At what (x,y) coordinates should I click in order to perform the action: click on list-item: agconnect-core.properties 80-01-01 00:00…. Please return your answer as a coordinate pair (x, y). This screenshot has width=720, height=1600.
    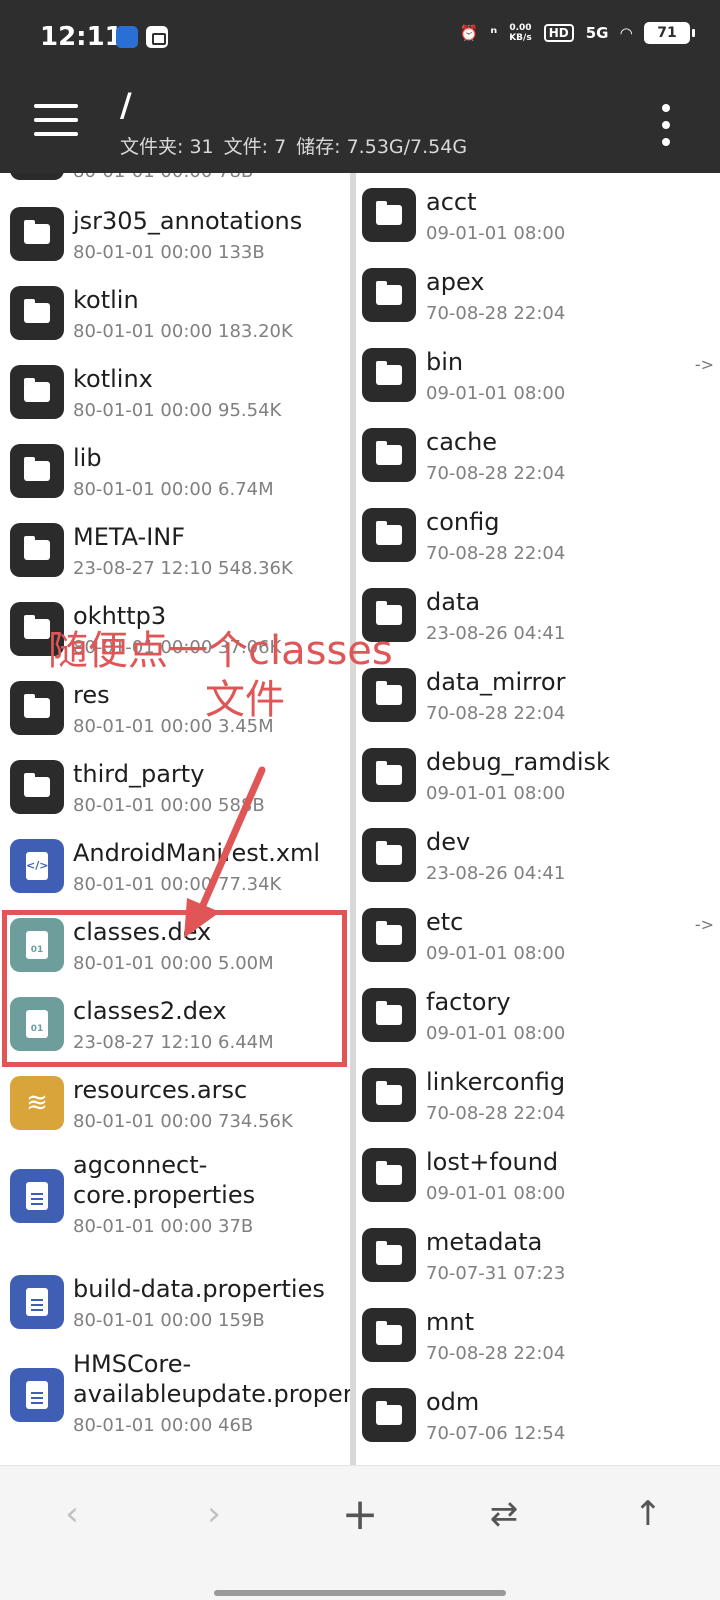
    Looking at the image, I should click on (175, 1199).